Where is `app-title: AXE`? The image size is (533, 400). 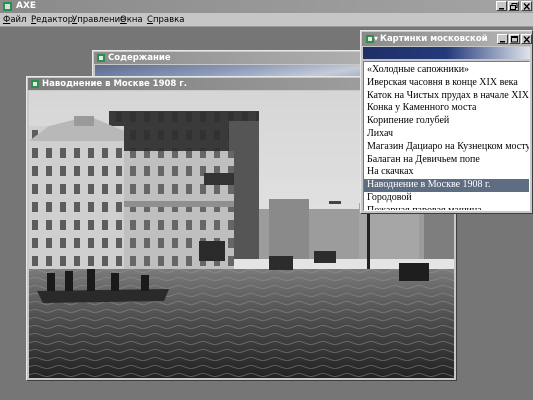
app-title: AXE is located at coordinates (26, 6).